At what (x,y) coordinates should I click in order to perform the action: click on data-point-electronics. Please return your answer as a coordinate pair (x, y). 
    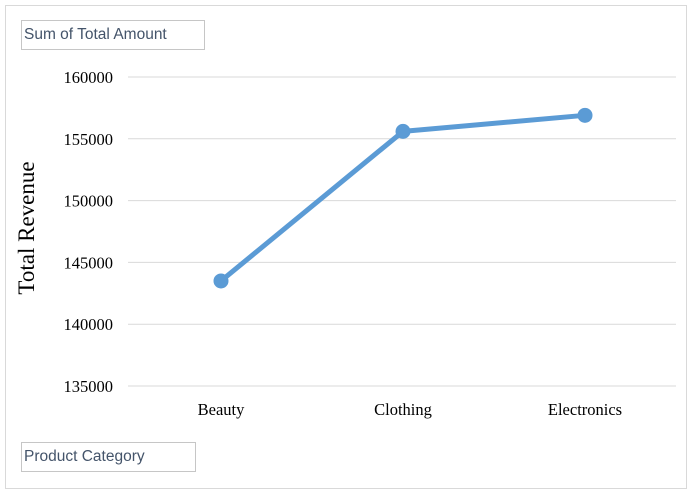
    Looking at the image, I should click on (585, 115).